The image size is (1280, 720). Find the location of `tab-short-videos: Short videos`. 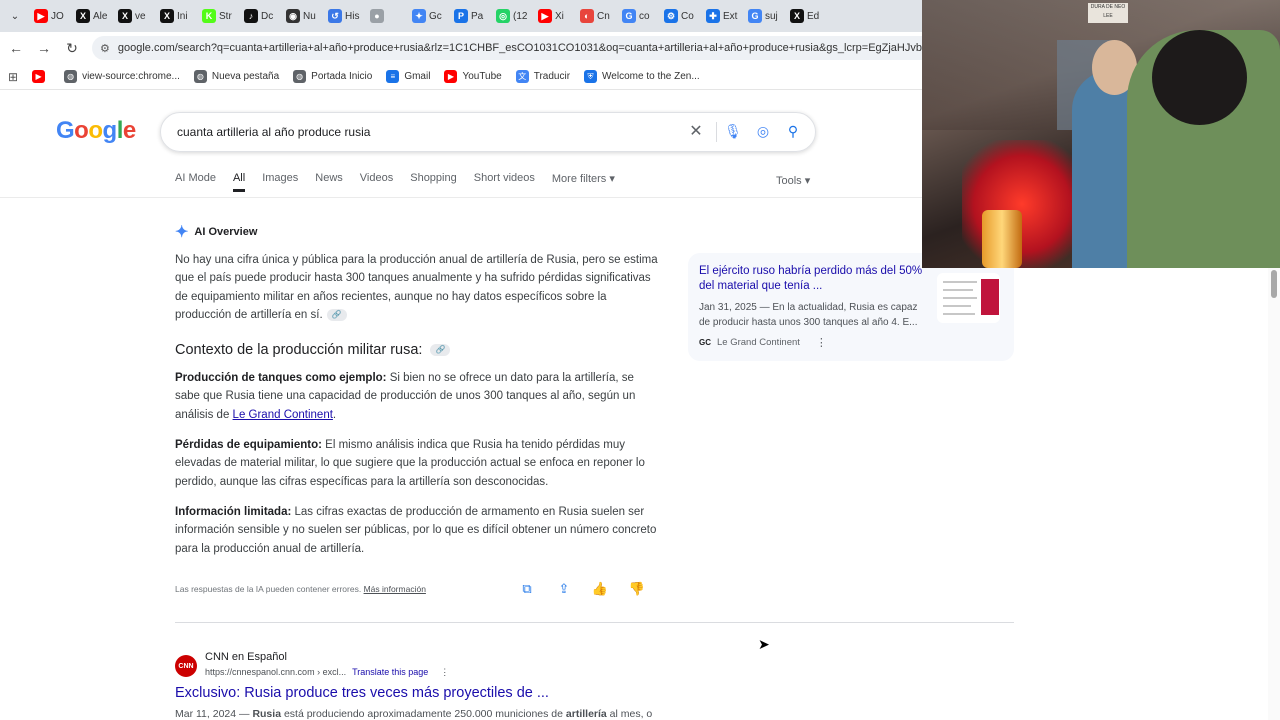

tab-short-videos: Short videos is located at coordinates (504, 182).